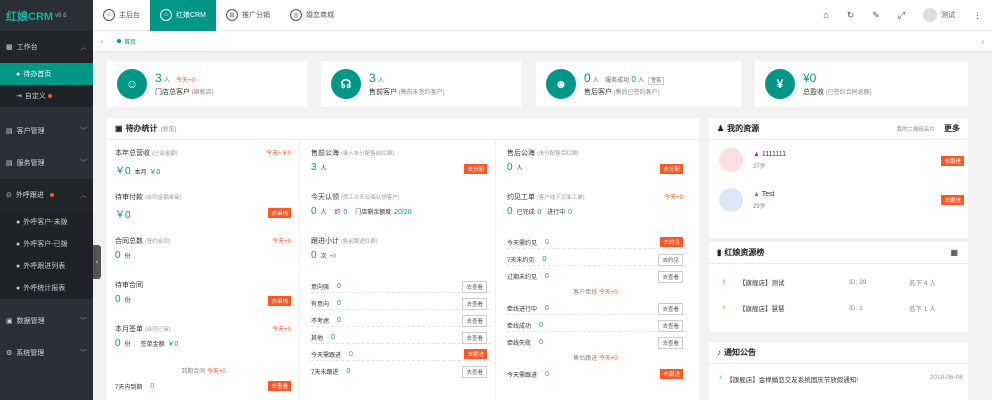 This screenshot has height=400, width=992. Describe the element at coordinates (152, 345) in the screenshot. I see `amount-label: 签单金额` at that location.